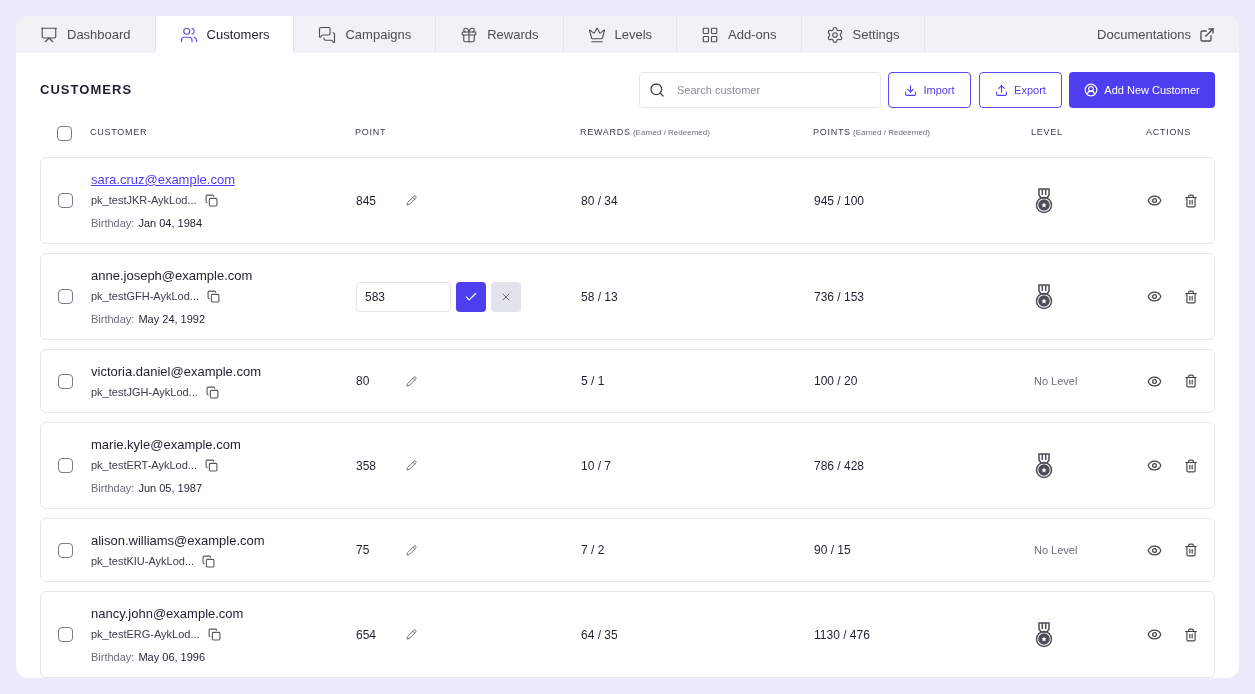 This screenshot has width=1255, height=694. Describe the element at coordinates (596, 34) in the screenshot. I see `crown-icon` at that location.